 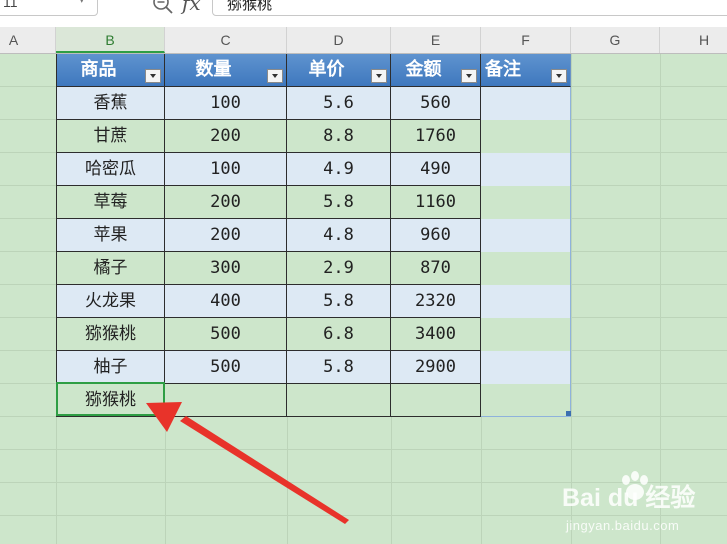 I want to click on arrow-head, so click(x=164, y=417).